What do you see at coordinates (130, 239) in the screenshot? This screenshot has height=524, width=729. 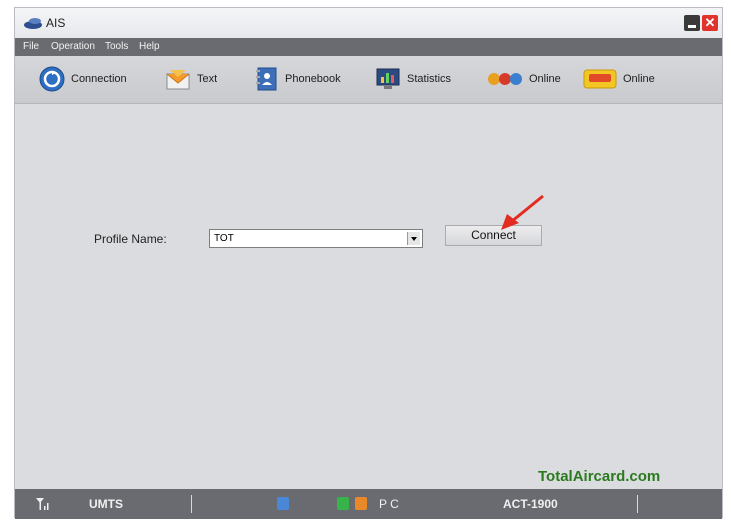 I see `profile-name-label: Profile Name:` at bounding box center [130, 239].